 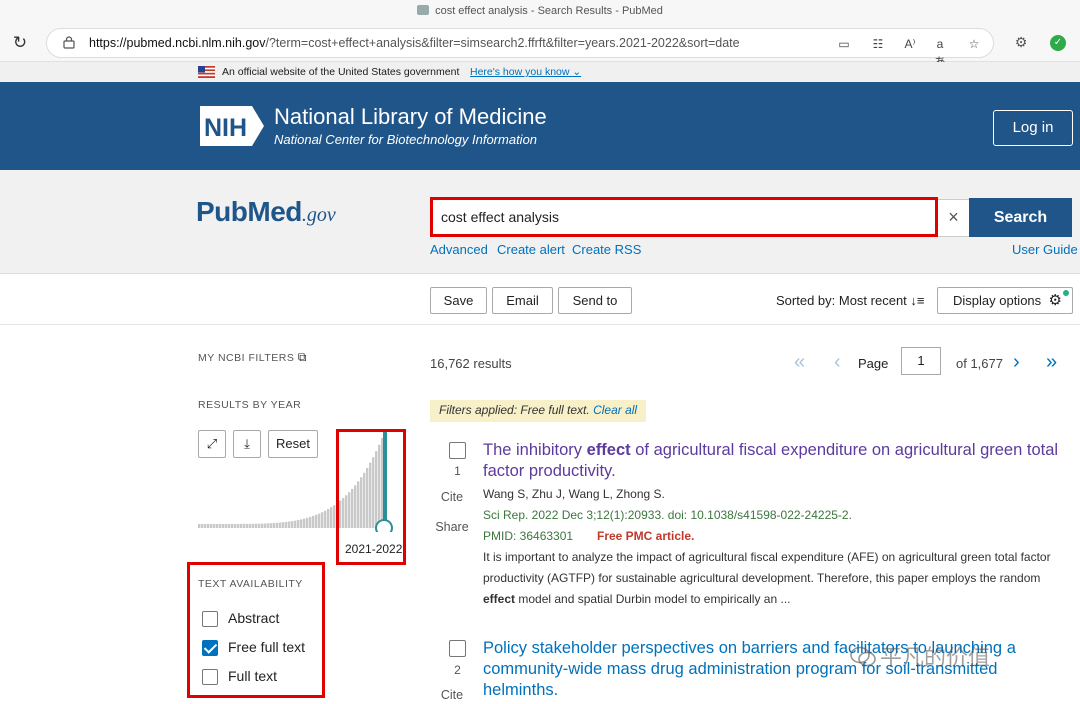 I want to click on free-pmc-badge: Free PMC article., so click(x=646, y=536).